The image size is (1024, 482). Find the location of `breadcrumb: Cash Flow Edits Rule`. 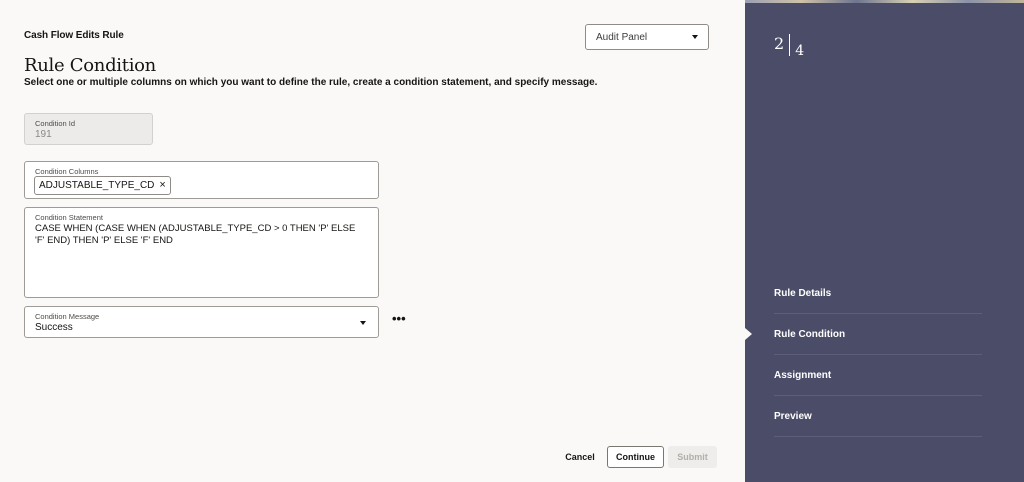

breadcrumb: Cash Flow Edits Rule is located at coordinates (74, 35).